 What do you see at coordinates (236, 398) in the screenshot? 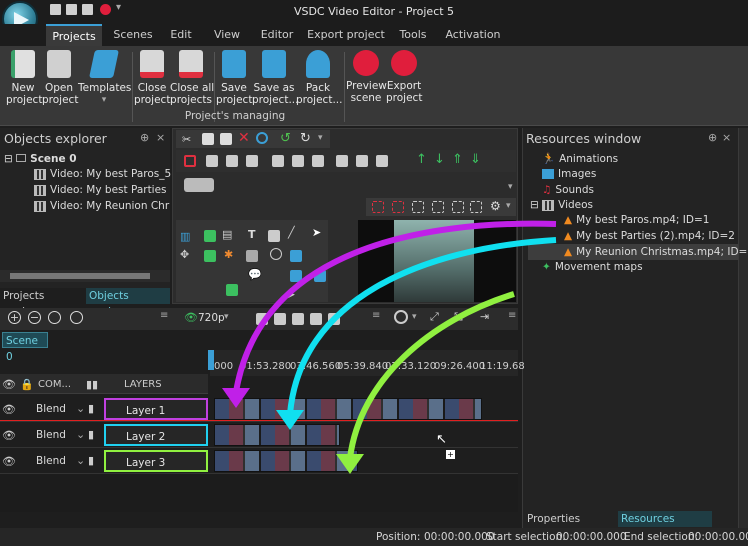
I see `magenta-arrowhead` at bounding box center [236, 398].